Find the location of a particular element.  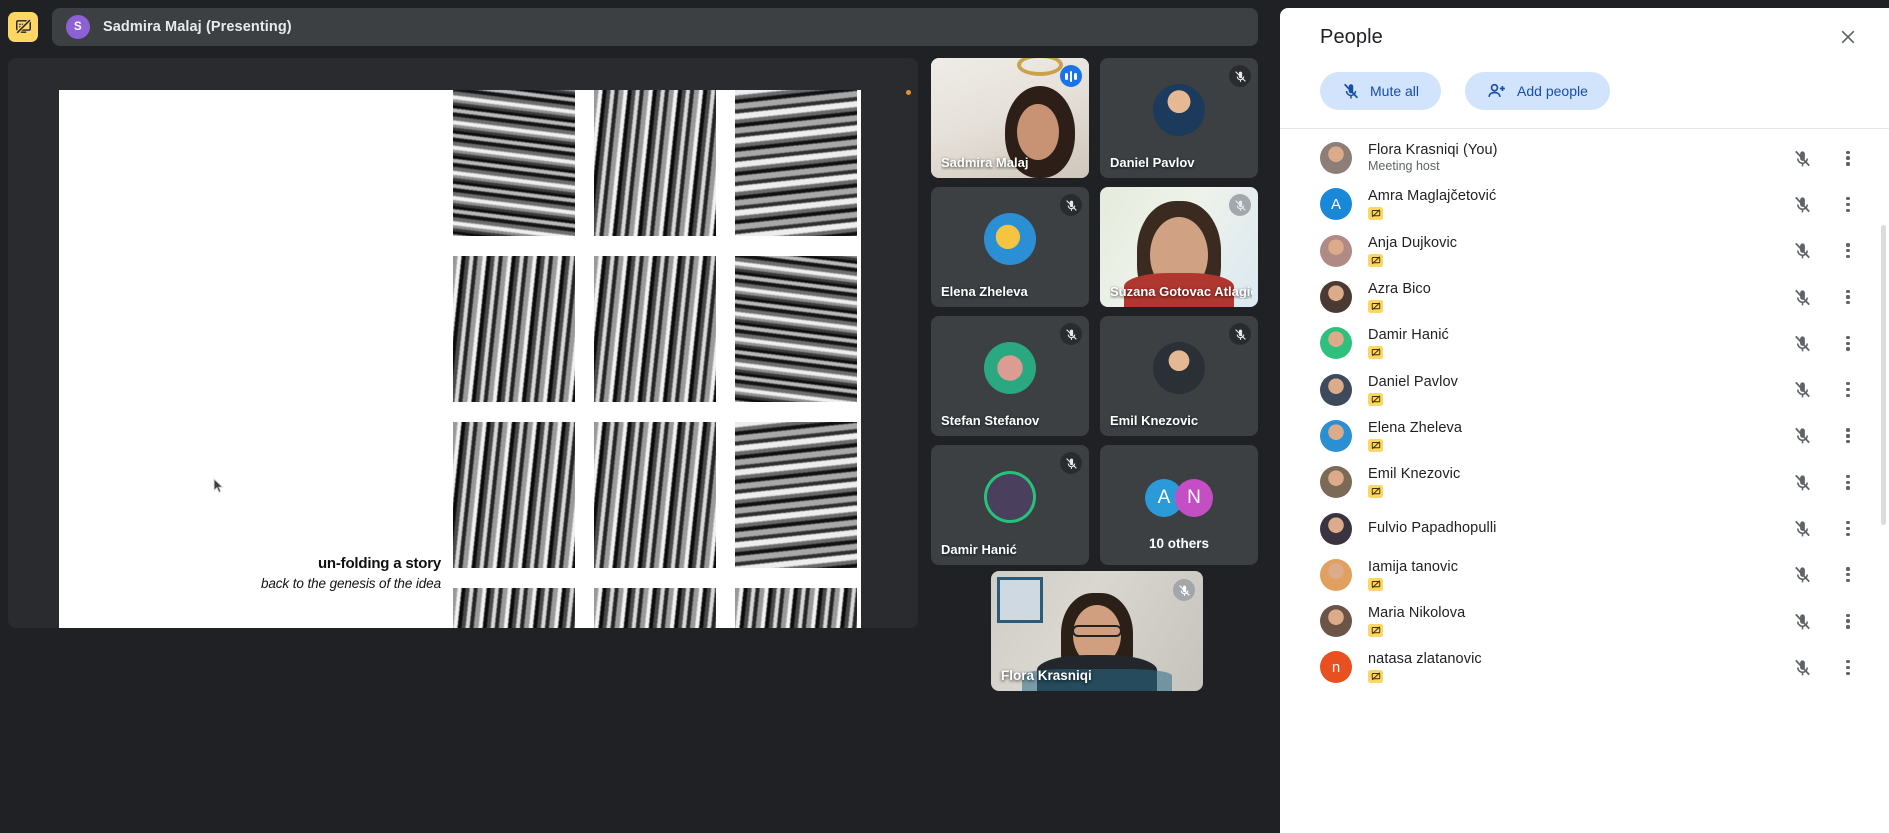

participant-info: Iamija tanovic is located at coordinates (1569, 575).